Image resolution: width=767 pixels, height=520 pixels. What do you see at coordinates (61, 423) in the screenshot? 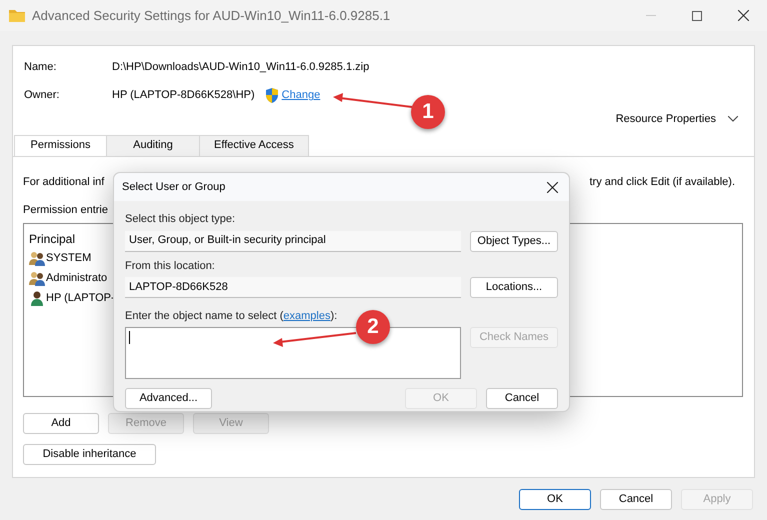
I see `list-button: Add` at bounding box center [61, 423].